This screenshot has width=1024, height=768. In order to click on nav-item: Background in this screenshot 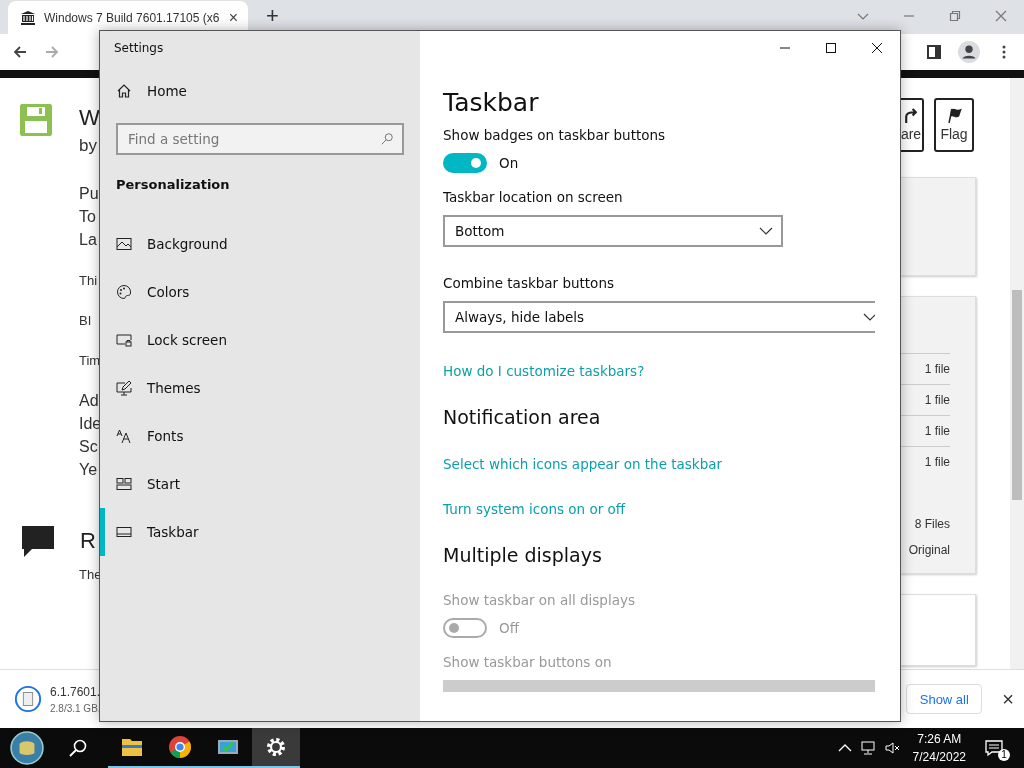, I will do `click(252, 244)`.